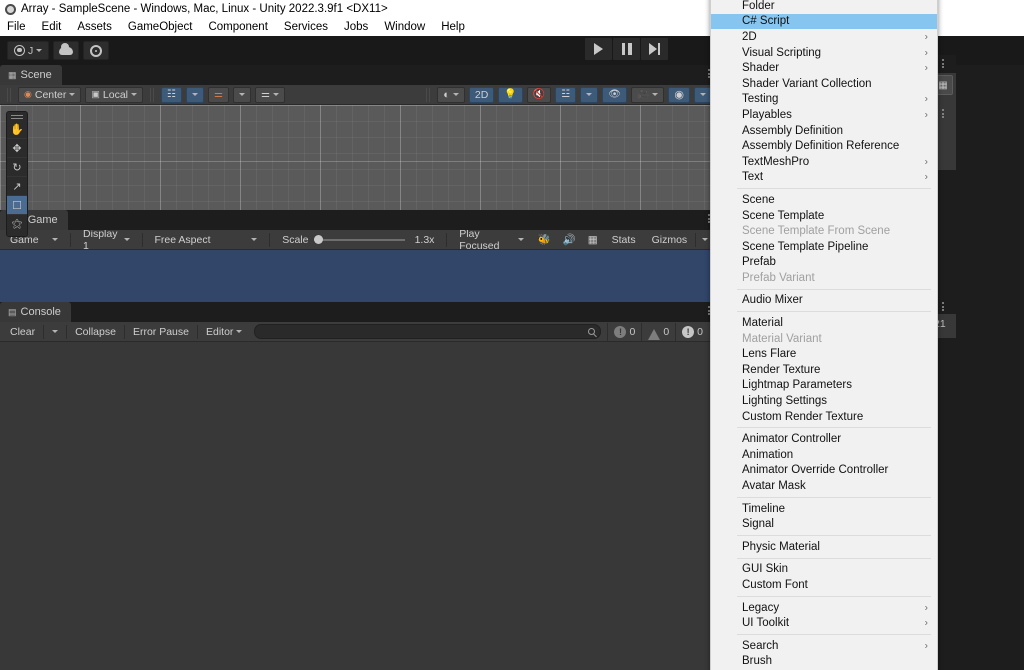 The image size is (1024, 670). What do you see at coordinates (598, 49) in the screenshot?
I see `play-button` at bounding box center [598, 49].